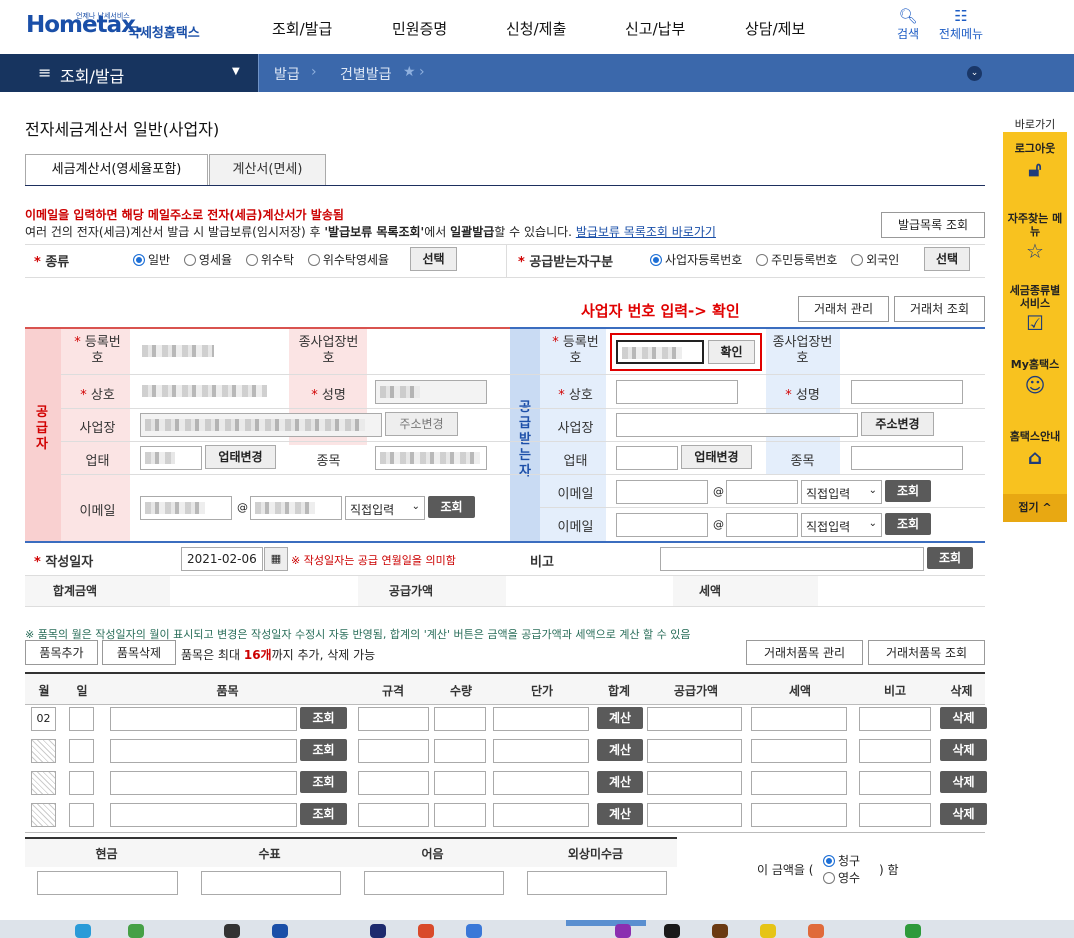  What do you see at coordinates (933, 225) in the screenshot?
I see `issue-list-button: 발급목록 조회` at bounding box center [933, 225].